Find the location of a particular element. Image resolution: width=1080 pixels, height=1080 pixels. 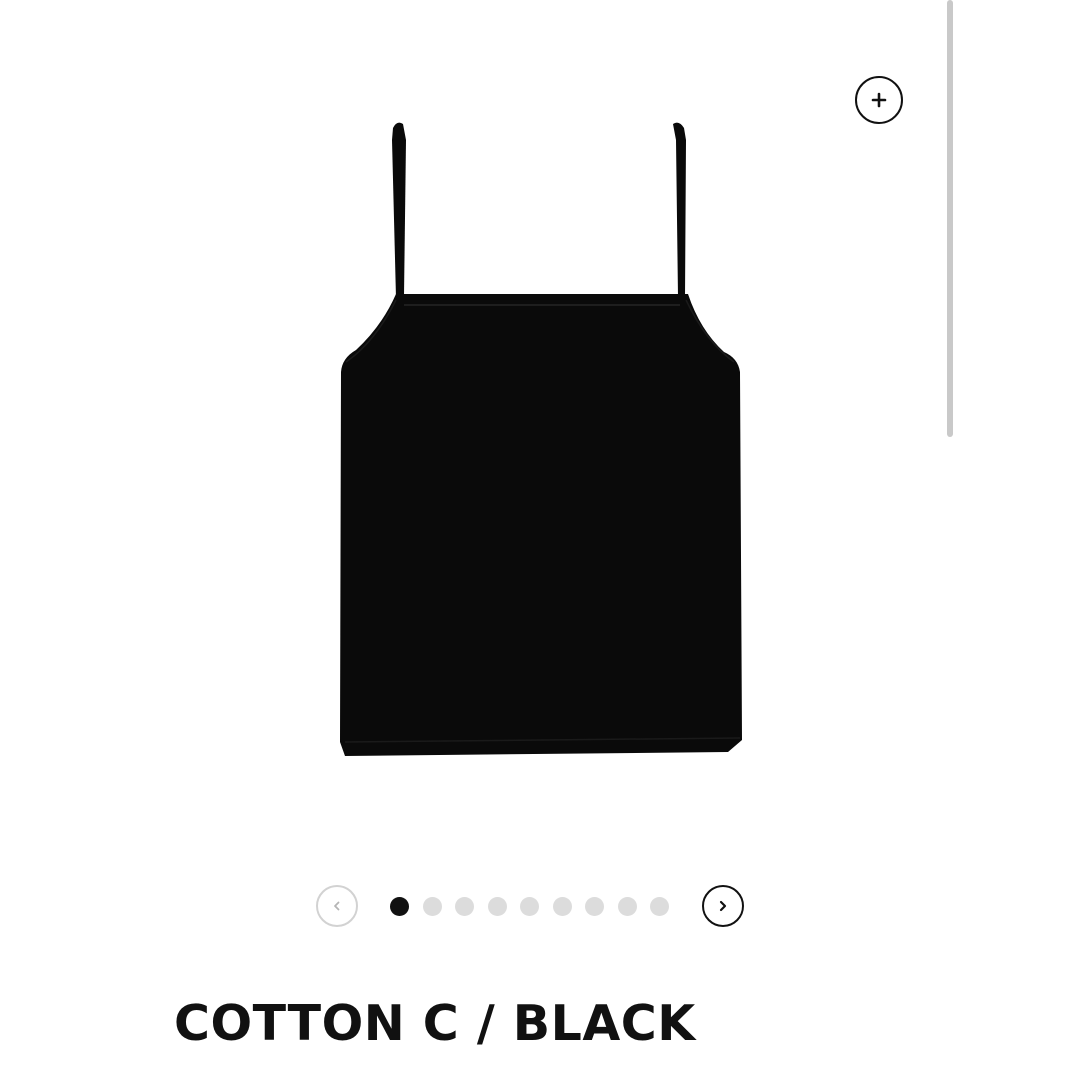

previous-image-button is located at coordinates (337, 906).